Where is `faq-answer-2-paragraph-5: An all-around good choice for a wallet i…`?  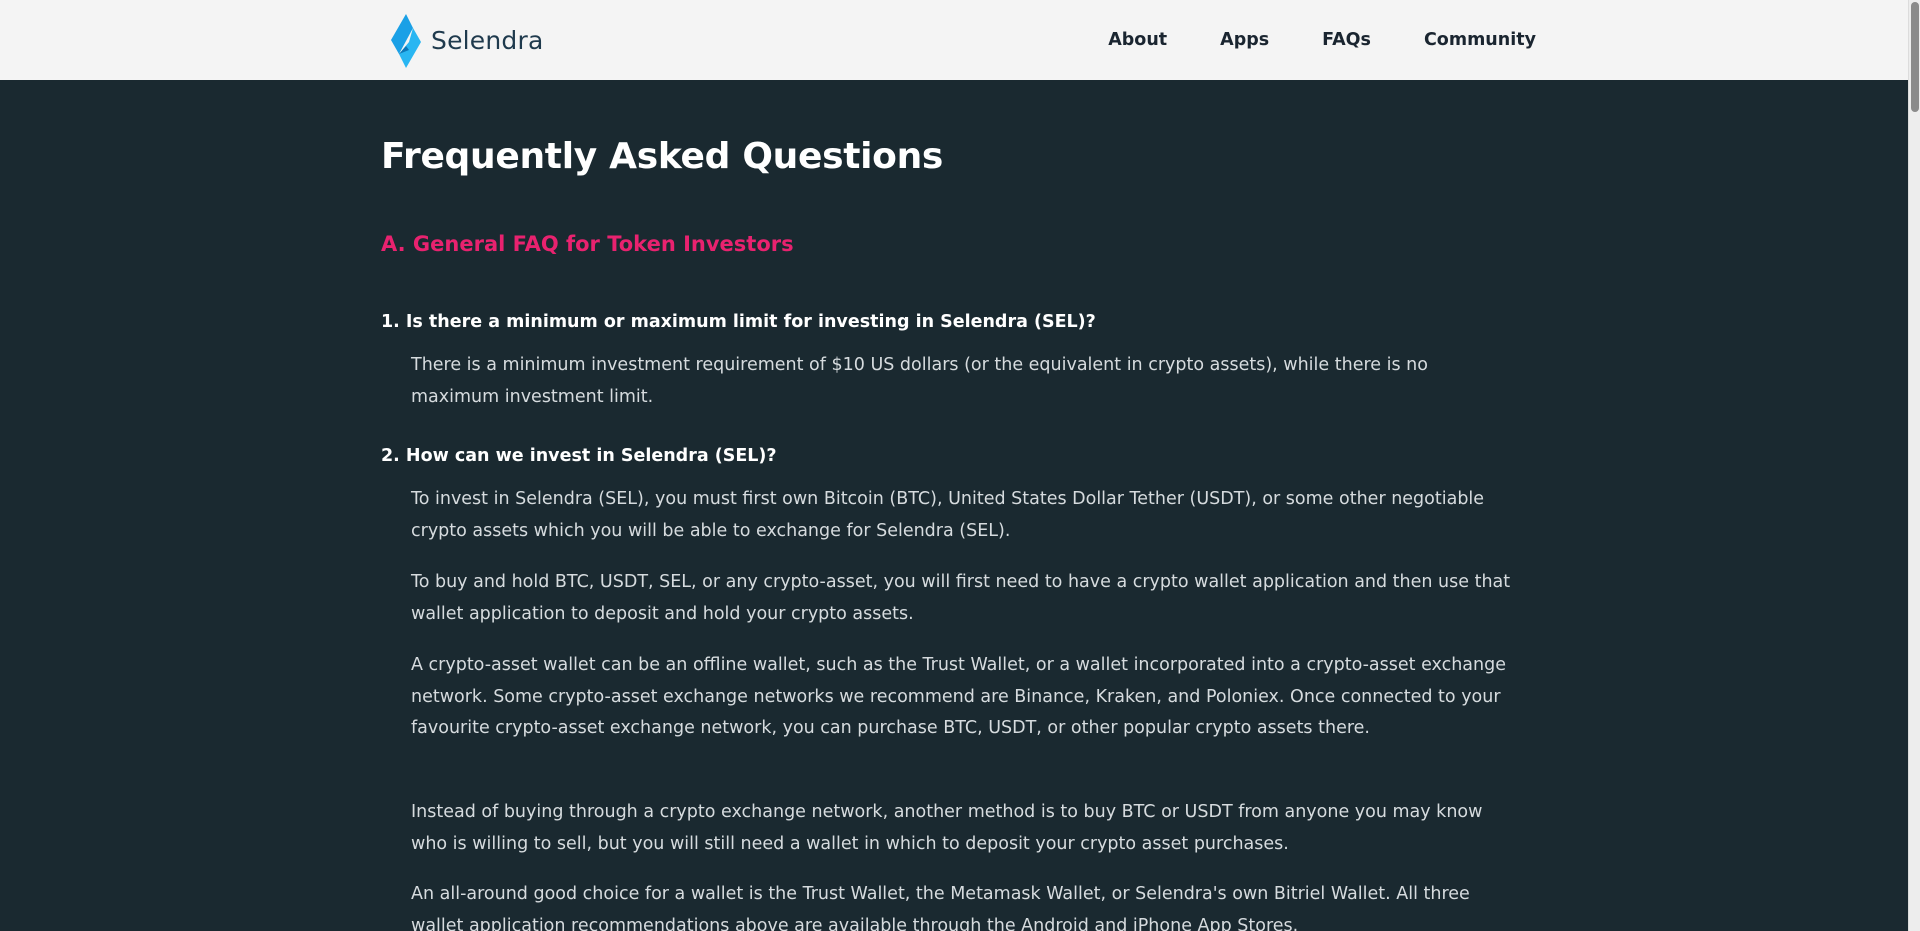 faq-answer-2-paragraph-5: An all-around good choice for a wallet i… is located at coordinates (940, 907).